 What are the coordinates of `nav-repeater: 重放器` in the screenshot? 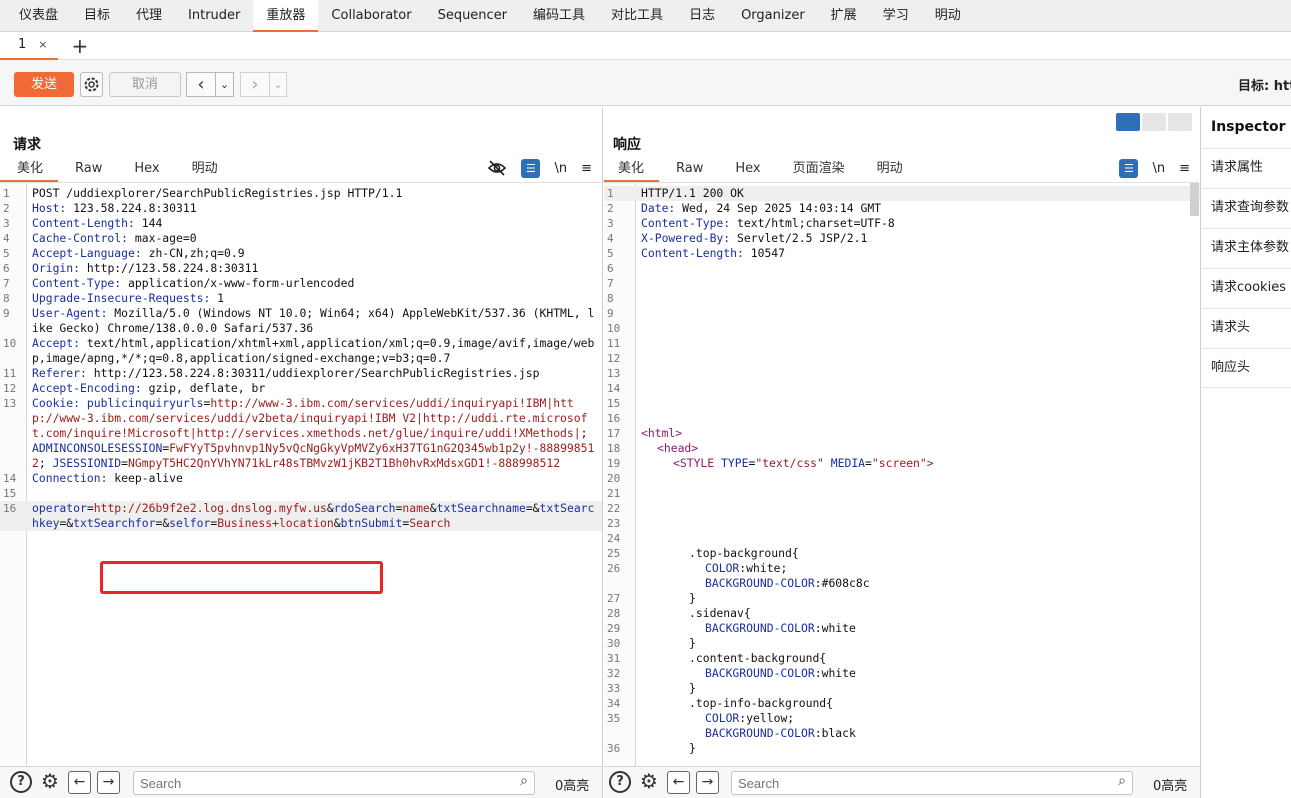 It's located at (286, 16).